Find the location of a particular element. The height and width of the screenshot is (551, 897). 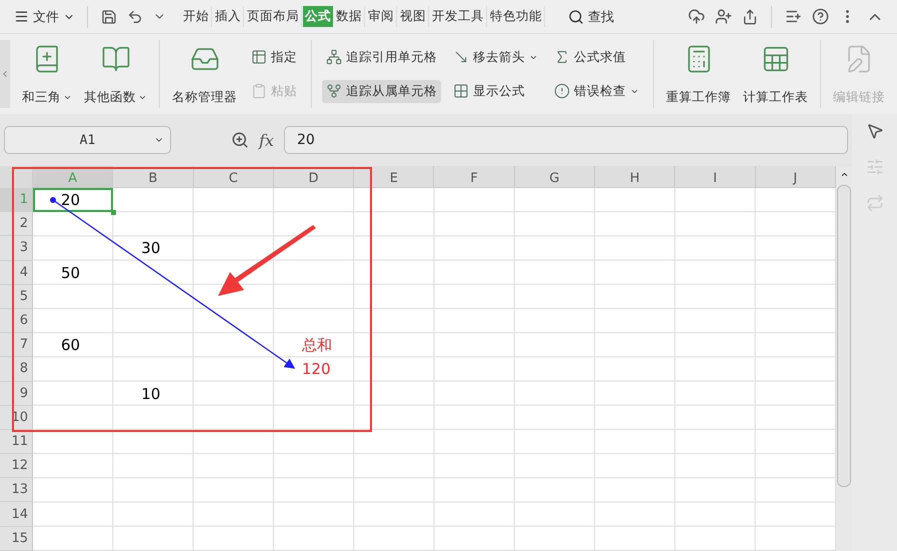

share-icon is located at coordinates (750, 16).